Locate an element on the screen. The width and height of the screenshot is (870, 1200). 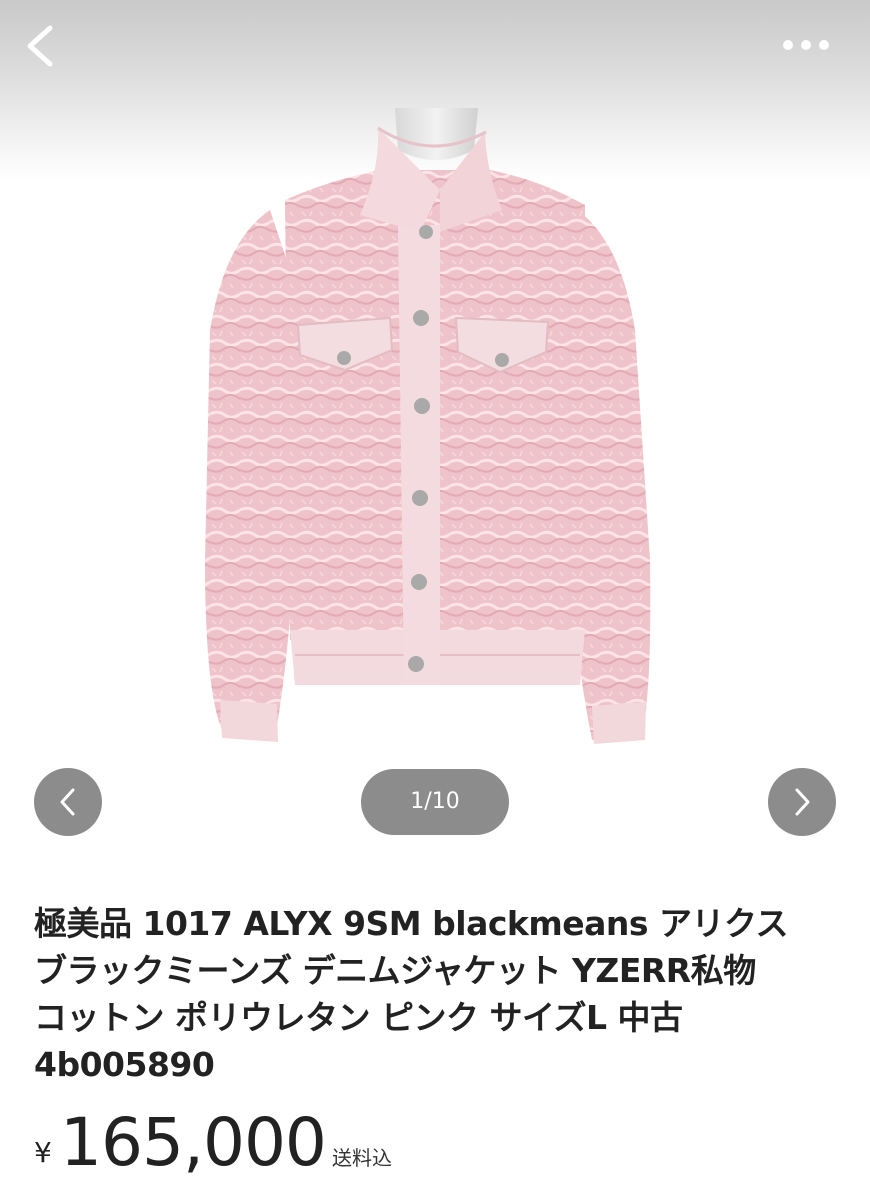
next-image-button is located at coordinates (802, 802).